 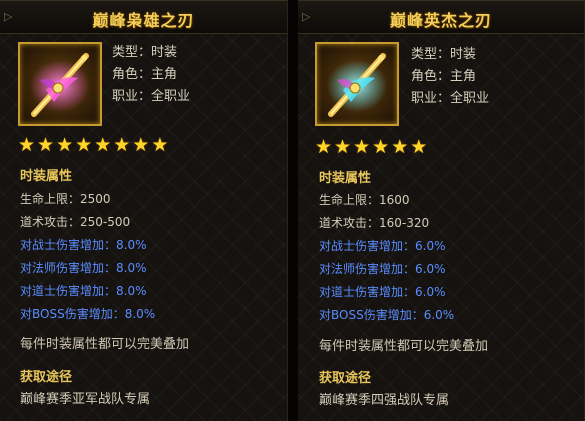 What do you see at coordinates (83, 268) in the screenshot?
I see `attr-vs-mage: 对法师伤害增加：8.0%` at bounding box center [83, 268].